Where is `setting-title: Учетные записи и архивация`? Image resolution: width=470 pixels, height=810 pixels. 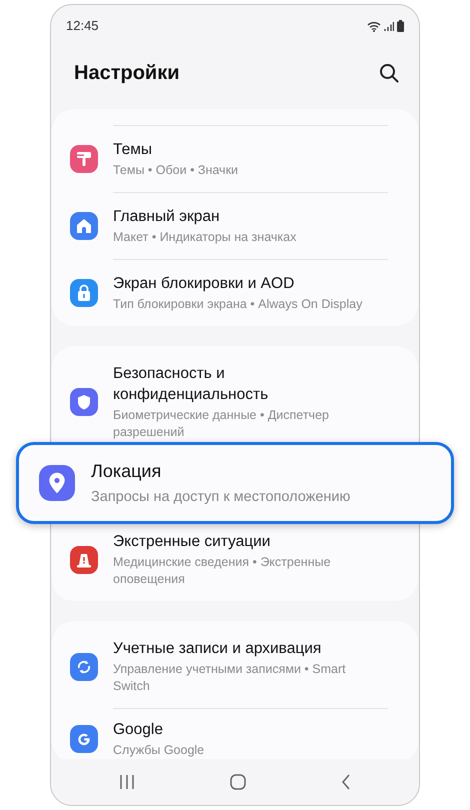
setting-title: Учетные записи и архивация is located at coordinates (217, 649).